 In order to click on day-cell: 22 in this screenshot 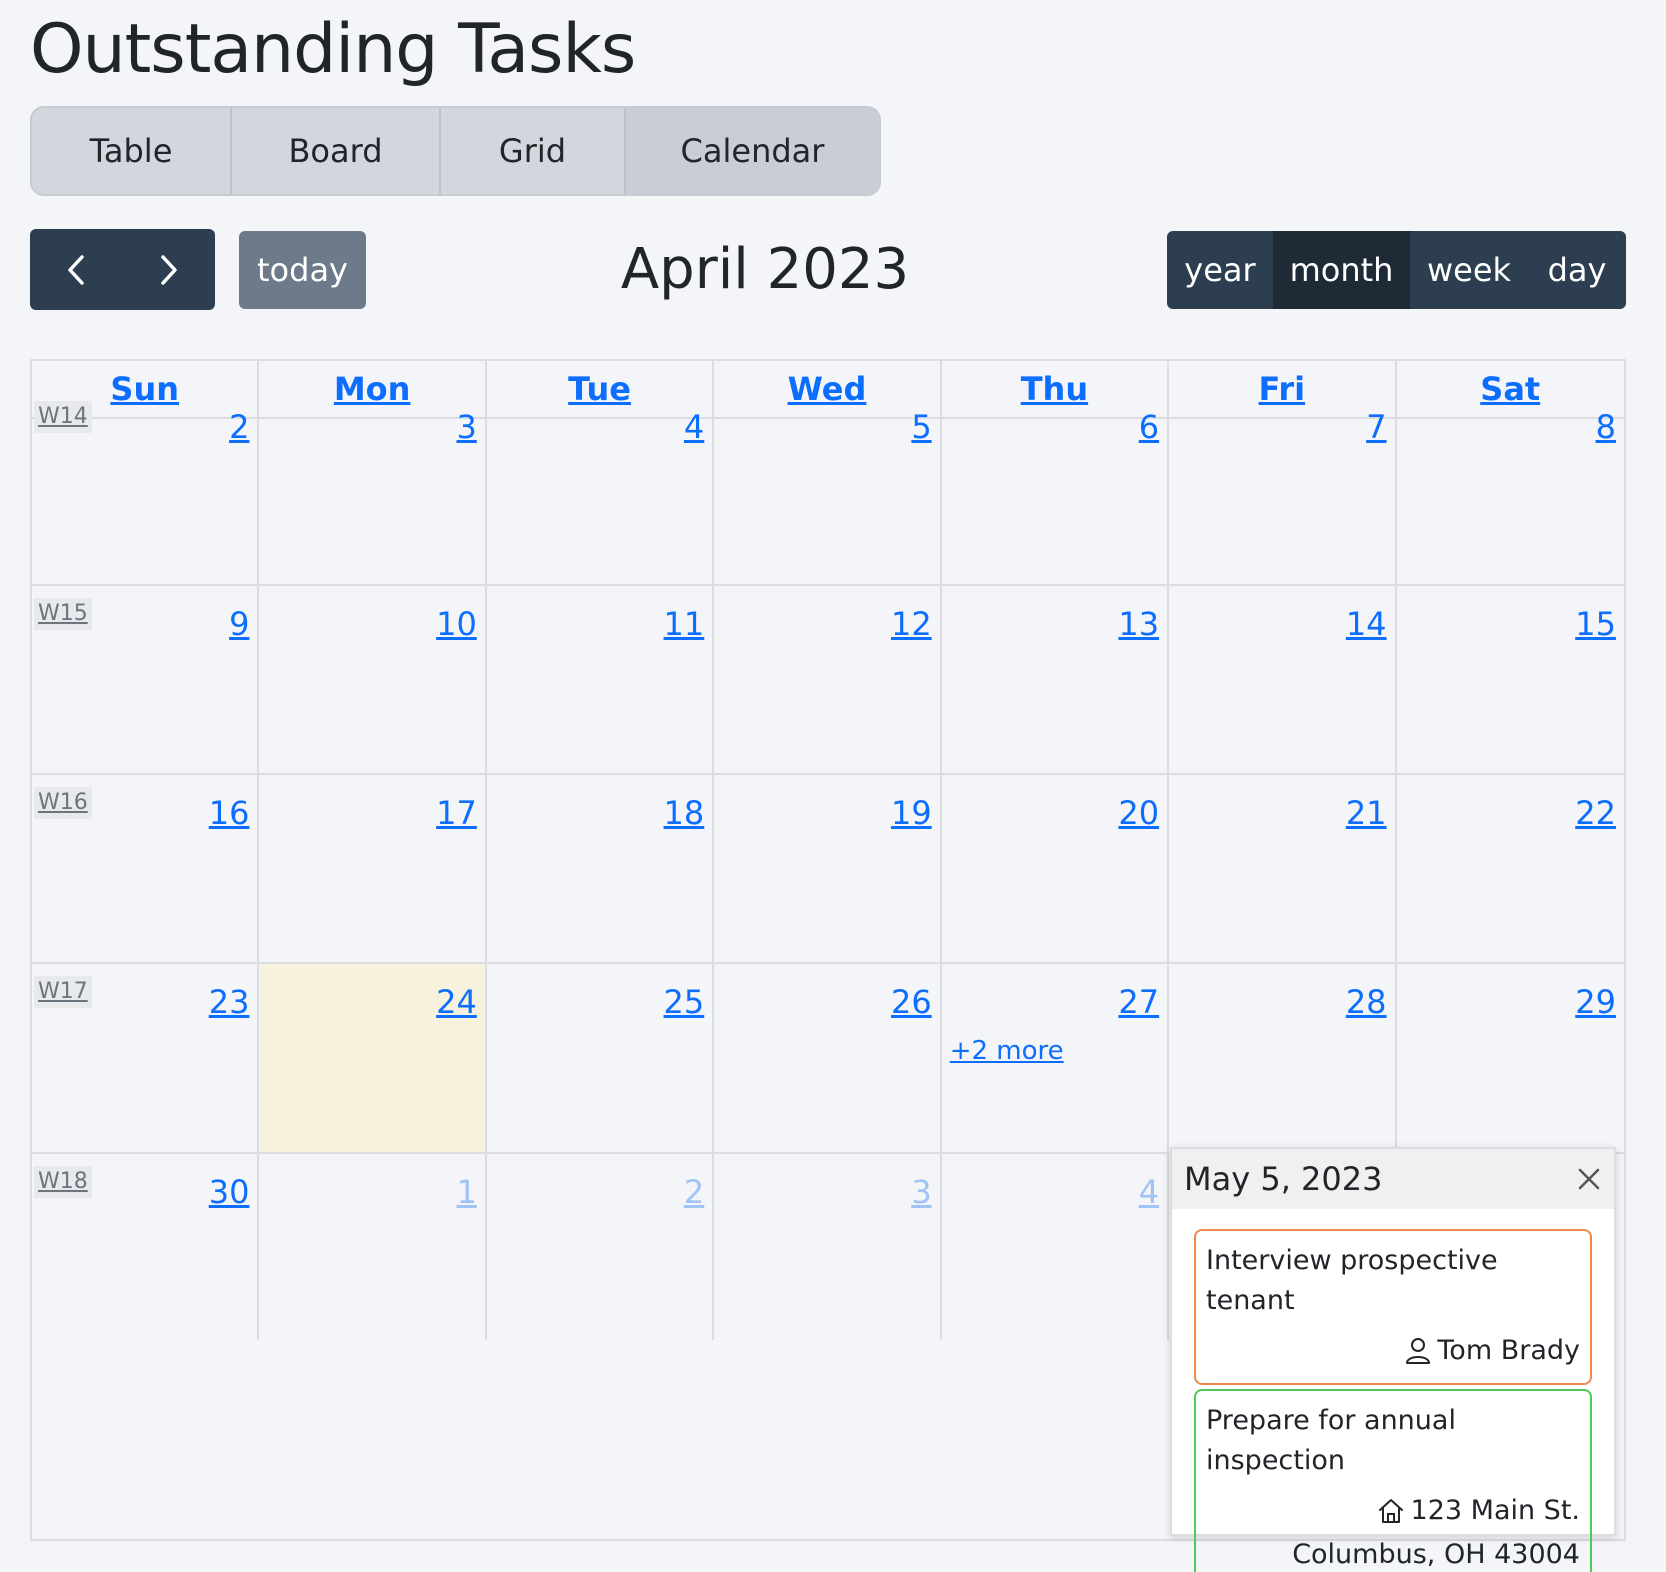, I will do `click(1510, 868)`.